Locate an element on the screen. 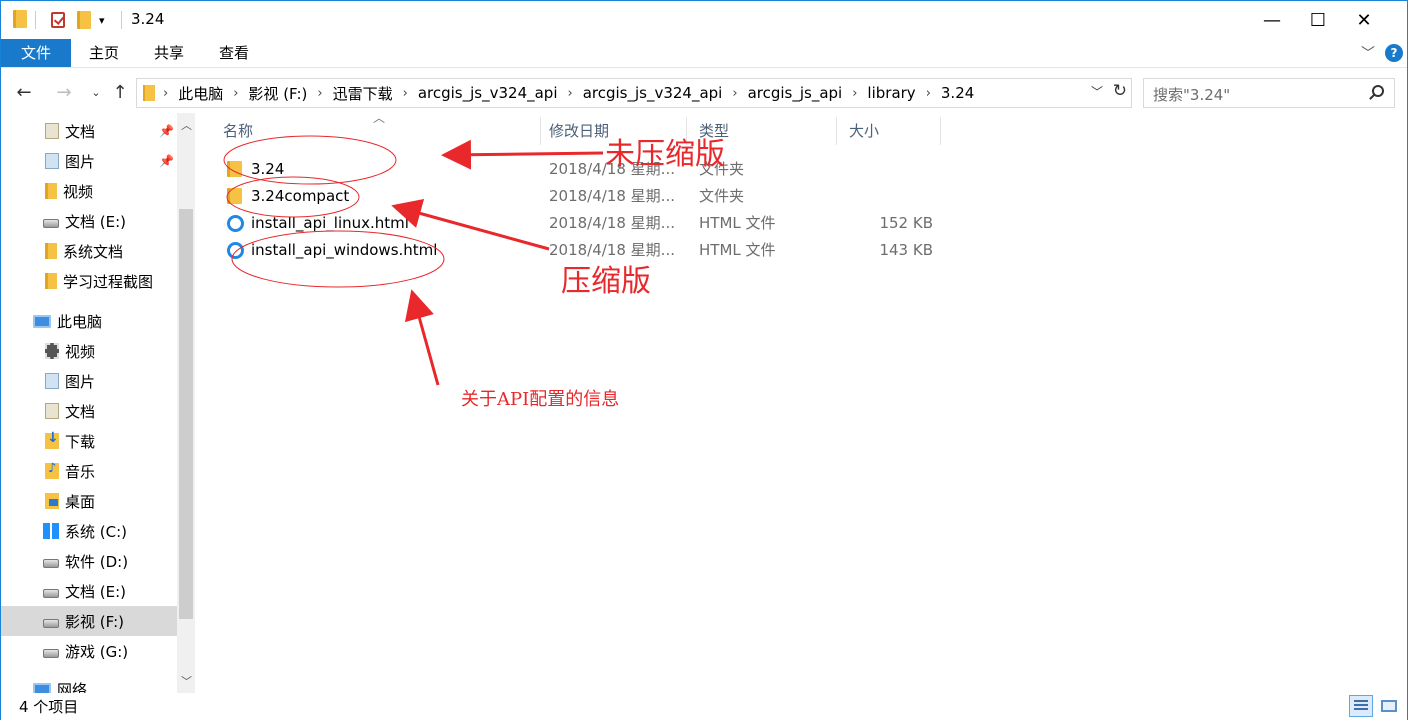 The image size is (1408, 720). annotation-arrow is located at coordinates (422, 337).